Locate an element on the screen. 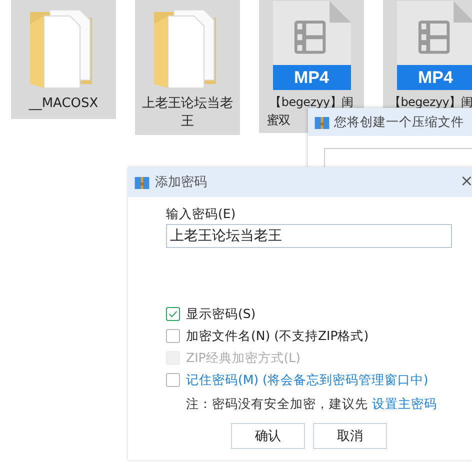 Image resolution: width=472 pixels, height=469 pixels. option-label: ZIP经典加密方式(L) is located at coordinates (243, 358).